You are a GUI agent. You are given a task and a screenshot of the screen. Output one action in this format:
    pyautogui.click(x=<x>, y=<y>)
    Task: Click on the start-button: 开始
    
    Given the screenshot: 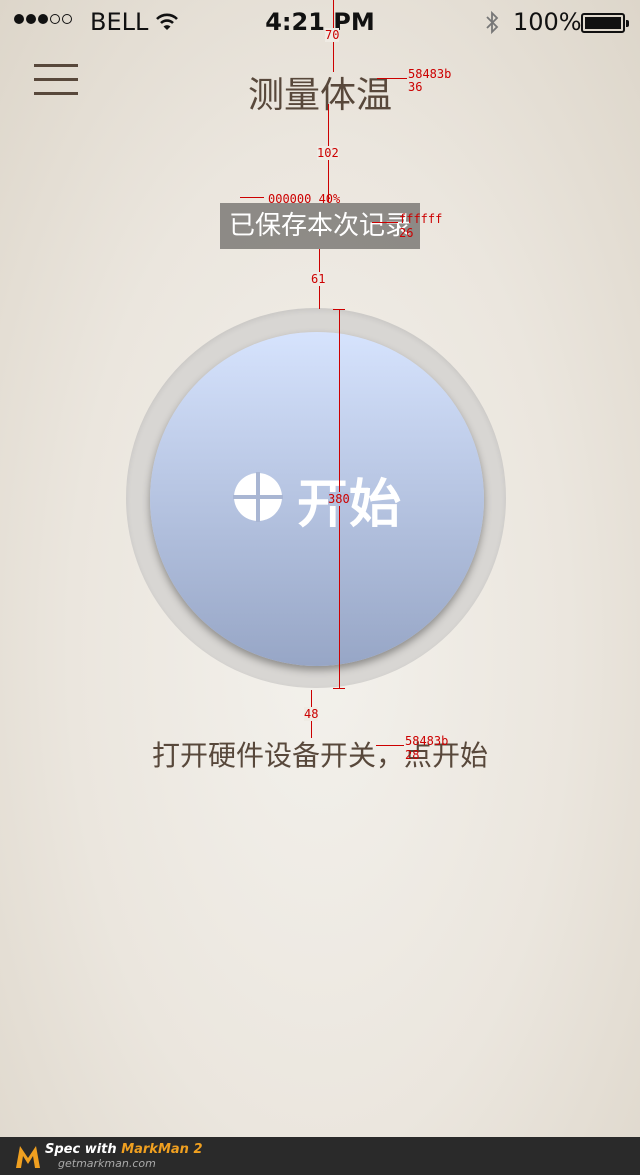 What is the action you would take?
    pyautogui.click(x=317, y=499)
    